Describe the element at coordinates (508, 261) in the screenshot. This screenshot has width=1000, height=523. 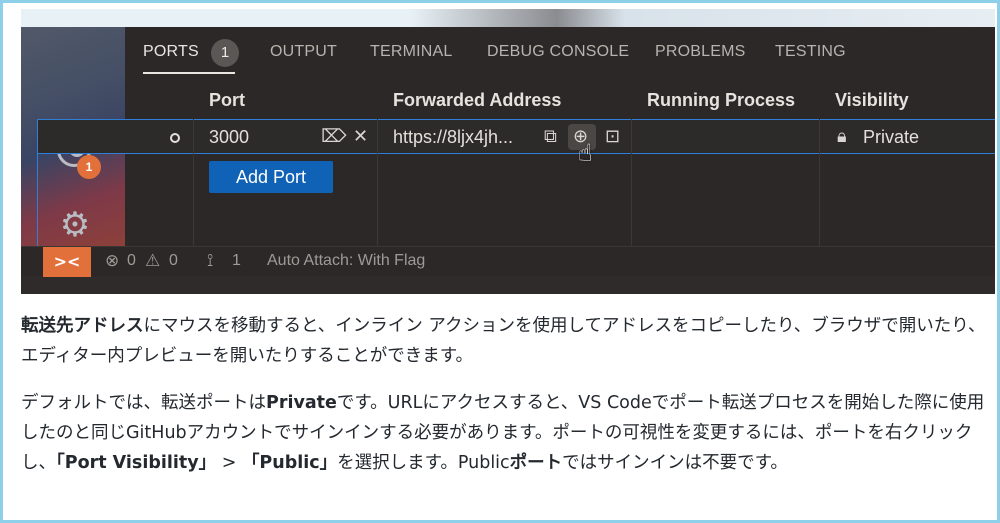
I see `status-bar: >< ⊗ 0 ⚠ 0 ⟟ 1 Auto Attach: With Flag` at that location.